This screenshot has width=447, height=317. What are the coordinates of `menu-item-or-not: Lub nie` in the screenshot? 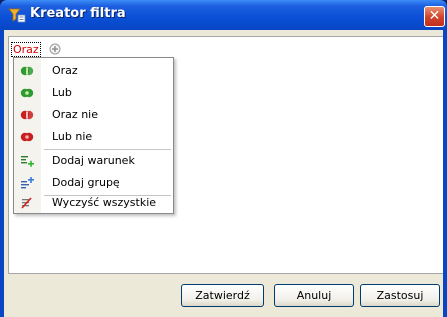 It's located at (93, 137).